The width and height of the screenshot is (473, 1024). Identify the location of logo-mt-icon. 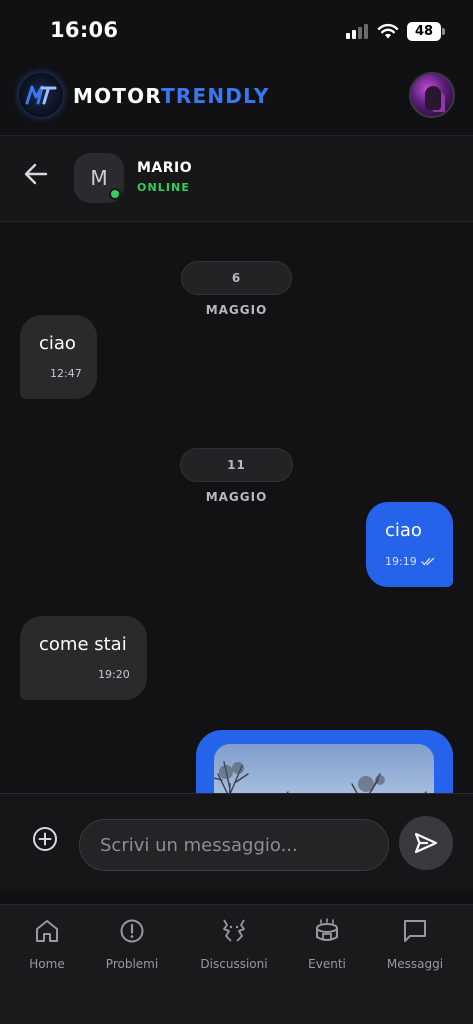
(41, 95).